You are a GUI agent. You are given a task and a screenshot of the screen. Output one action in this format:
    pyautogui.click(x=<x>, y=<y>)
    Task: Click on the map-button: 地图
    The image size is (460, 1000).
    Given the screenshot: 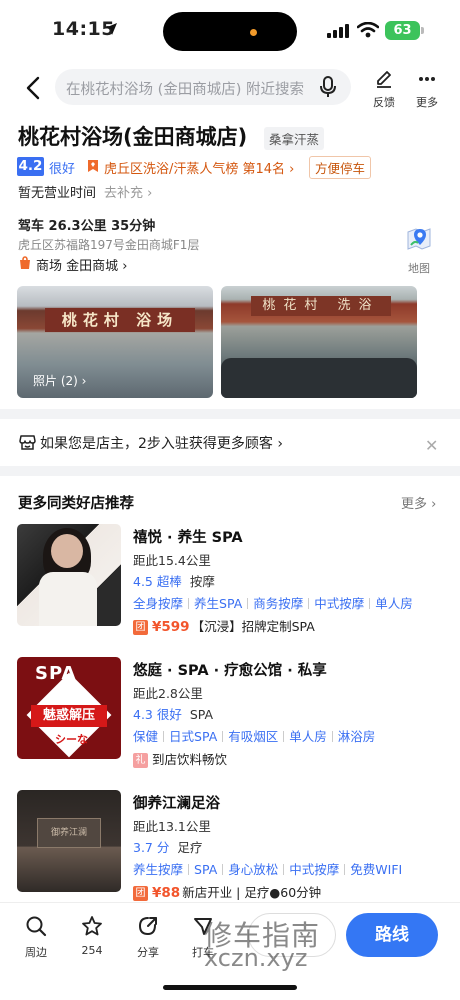 What is the action you would take?
    pyautogui.click(x=419, y=250)
    